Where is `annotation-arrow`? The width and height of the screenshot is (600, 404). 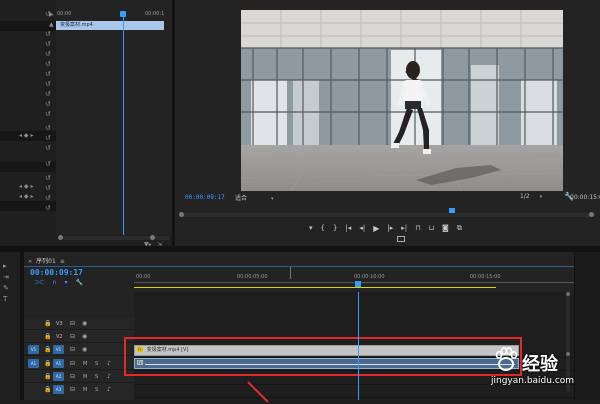
annotation-arrow is located at coordinates (258, 392).